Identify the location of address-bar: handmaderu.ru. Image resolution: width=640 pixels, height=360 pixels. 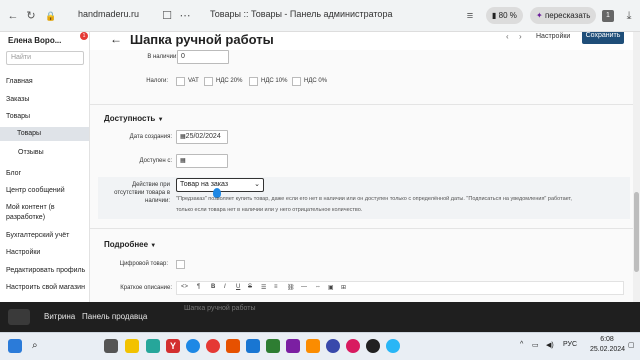
(108, 14).